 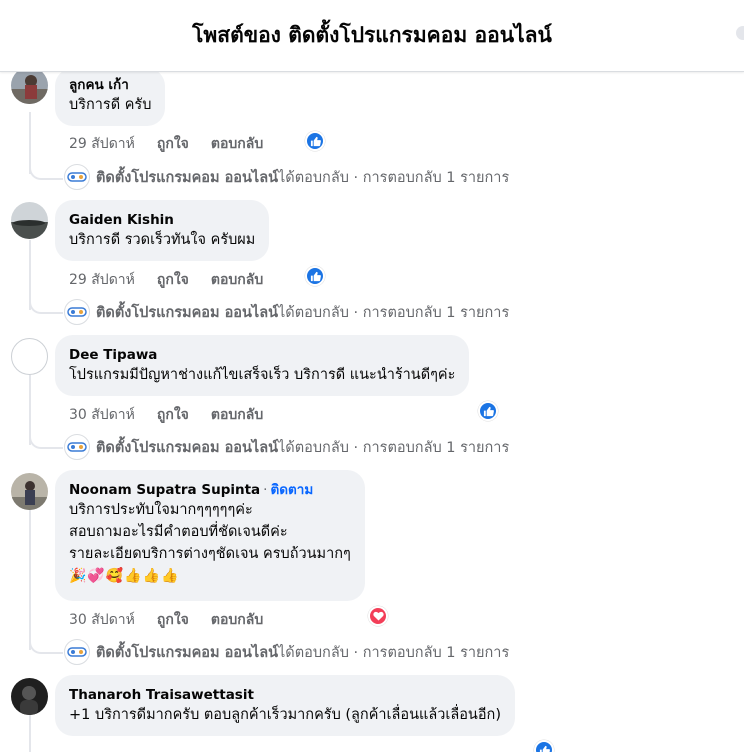 I want to click on close-button, so click(x=740, y=33).